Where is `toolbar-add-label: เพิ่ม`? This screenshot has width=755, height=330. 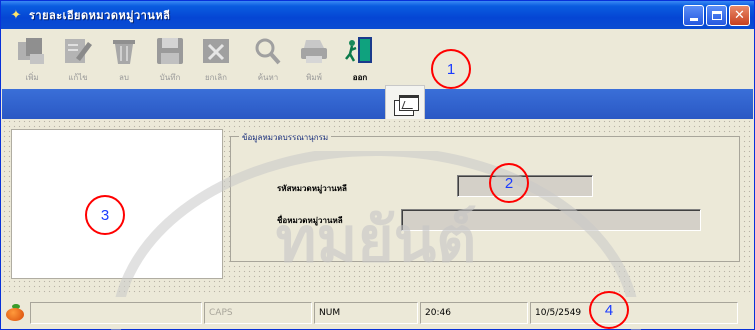
toolbar-add-label: เพิ่ม is located at coordinates (32, 77).